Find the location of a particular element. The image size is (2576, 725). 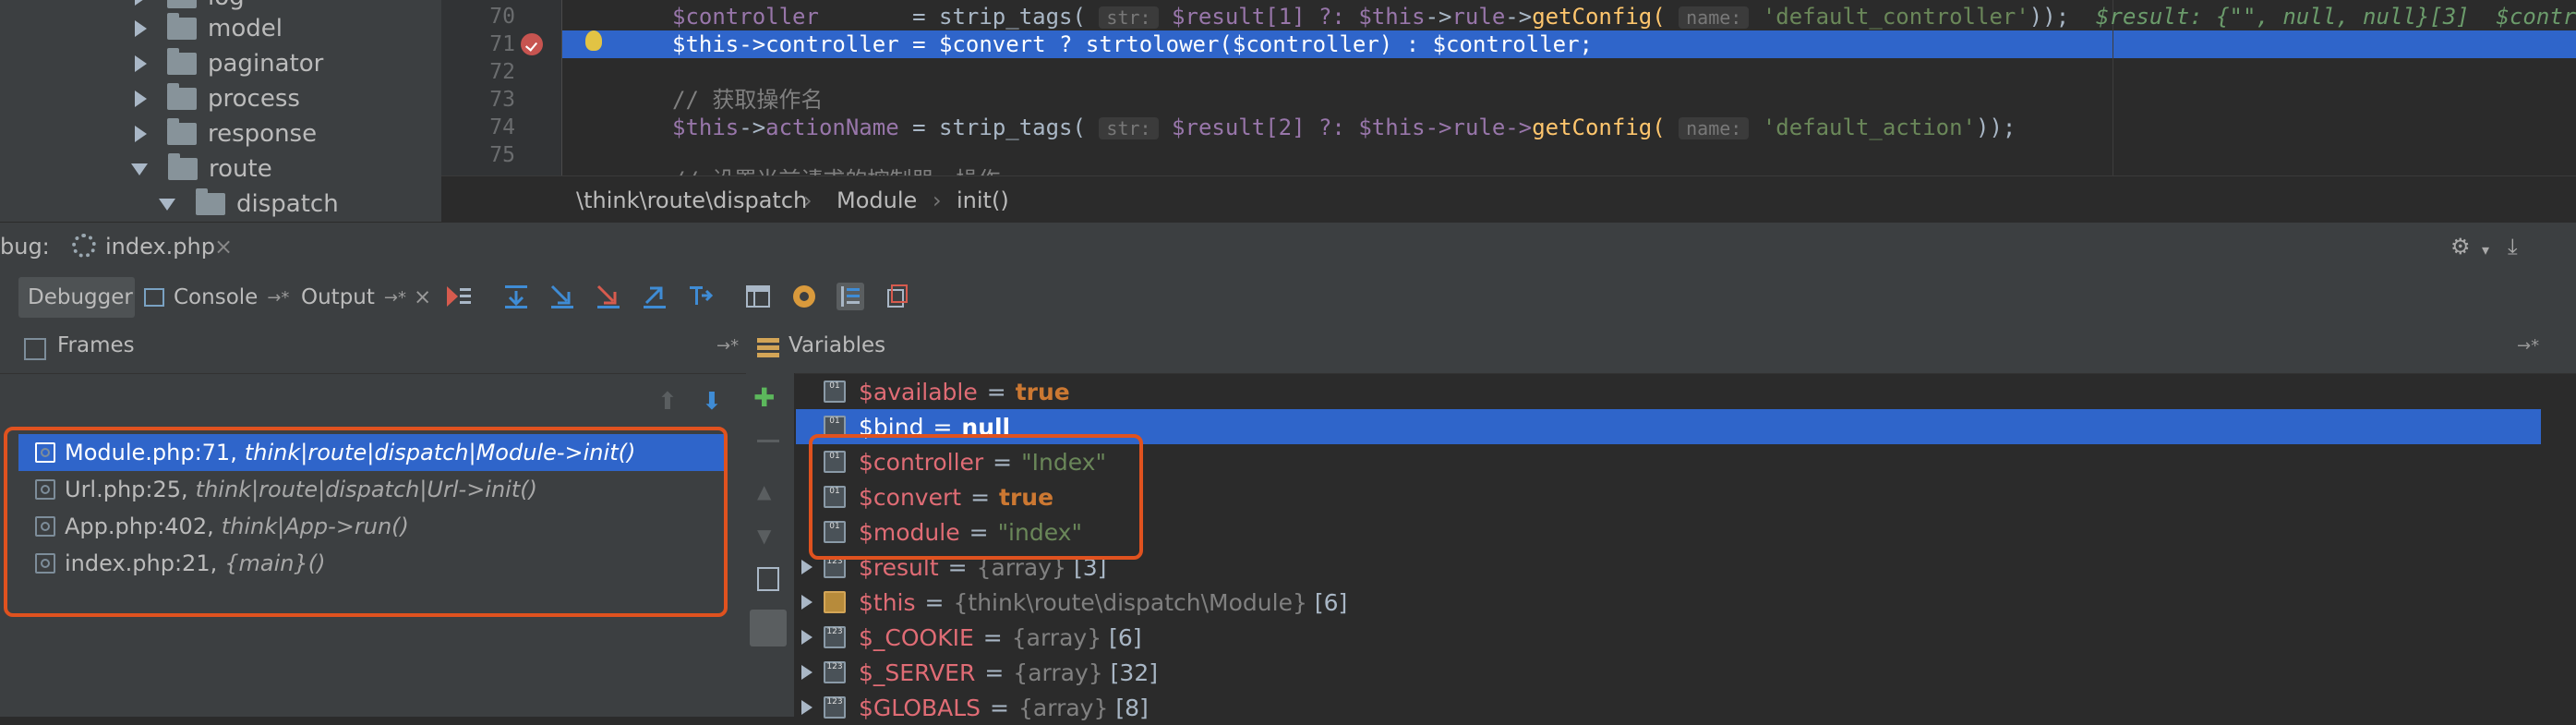

evaluate-expression-icon is located at coordinates (758, 296).